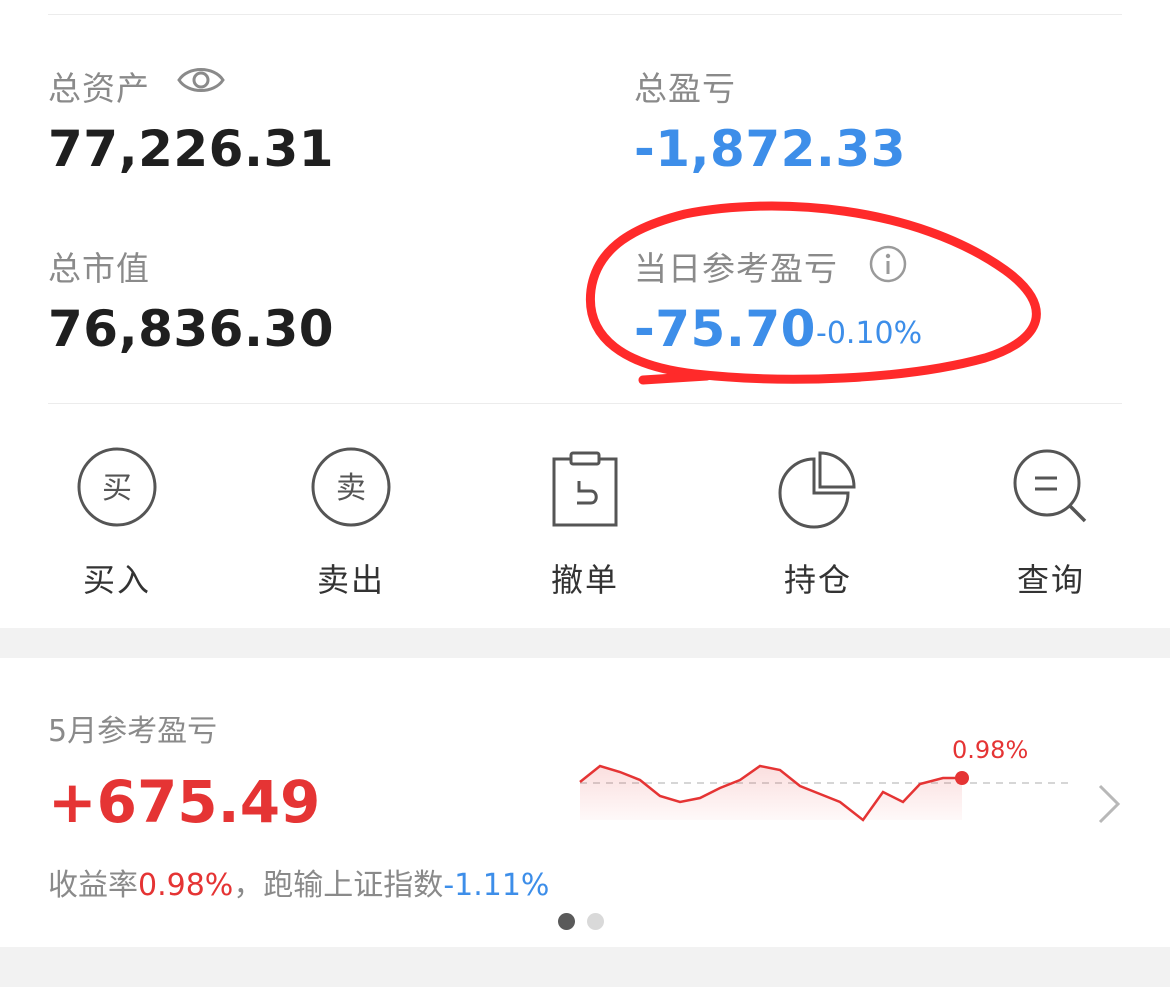 This screenshot has width=1170, height=987. I want to click on sparkline-area, so click(771, 793).